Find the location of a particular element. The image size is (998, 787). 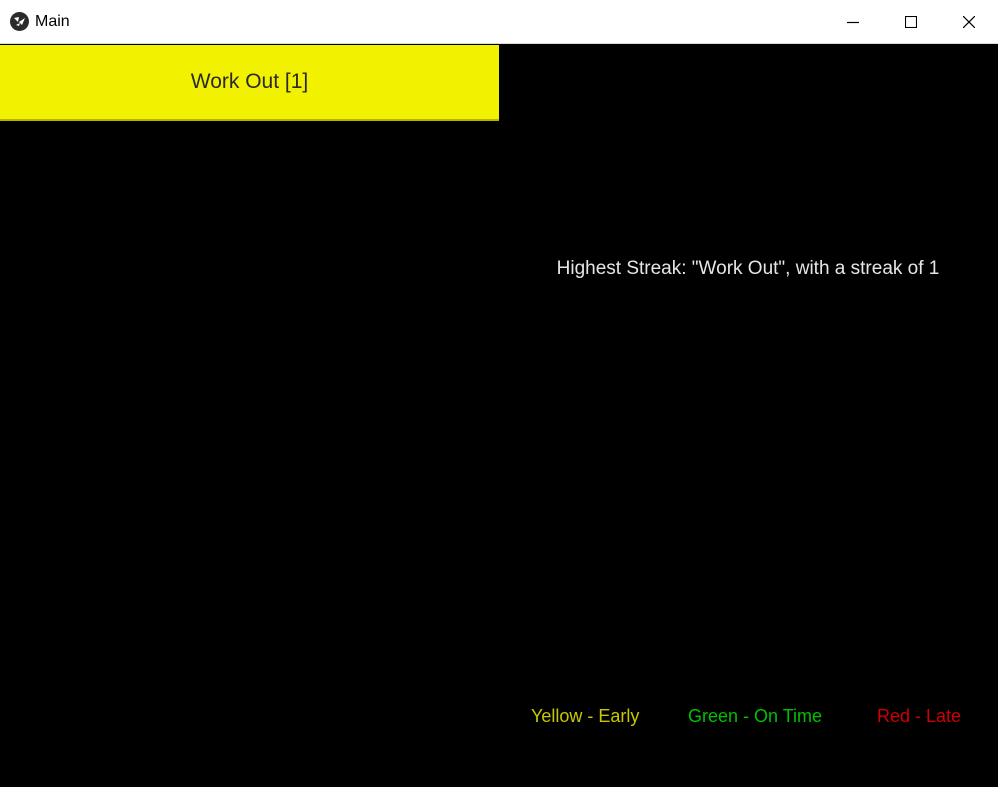

maximize-button is located at coordinates (911, 22).